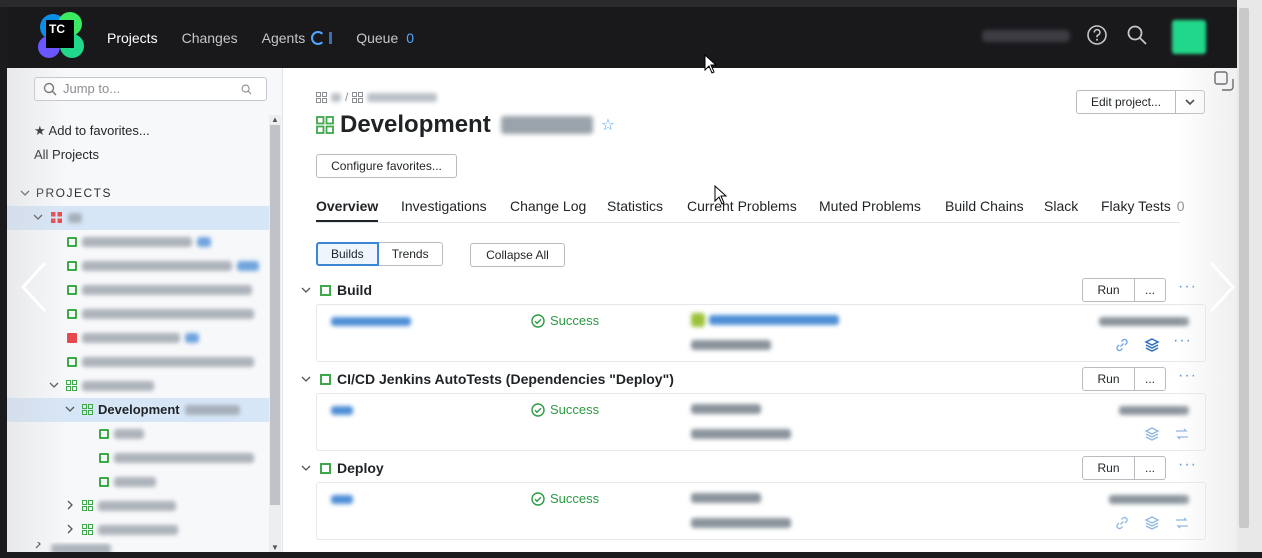  Describe the element at coordinates (517, 255) in the screenshot. I see `collapse-all-button: Collapse All` at that location.